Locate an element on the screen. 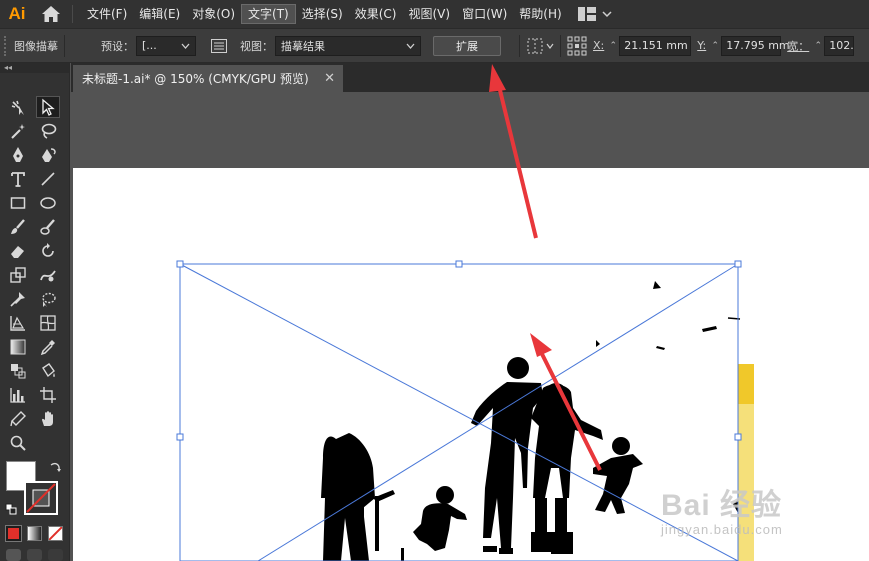  align-grid-icon is located at coordinates (535, 45).